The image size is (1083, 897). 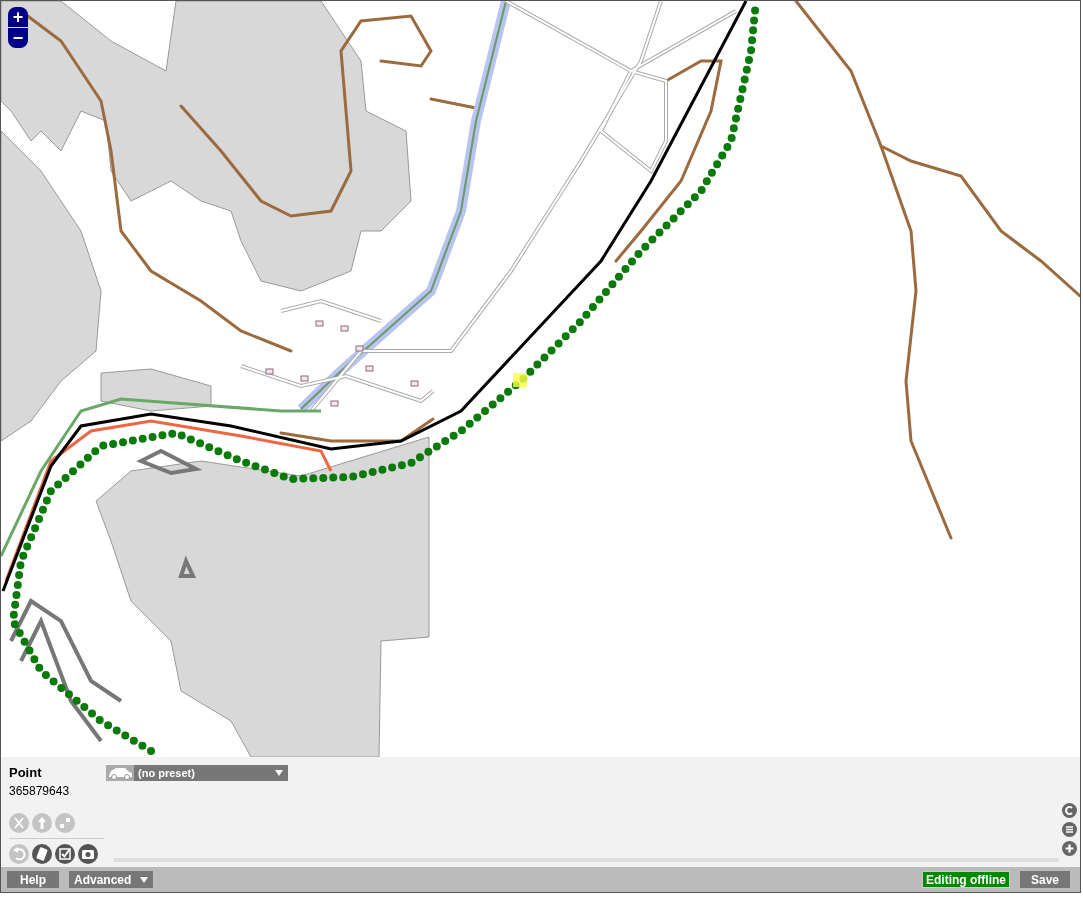 I want to click on zoom-in-button: +, so click(x=18, y=17).